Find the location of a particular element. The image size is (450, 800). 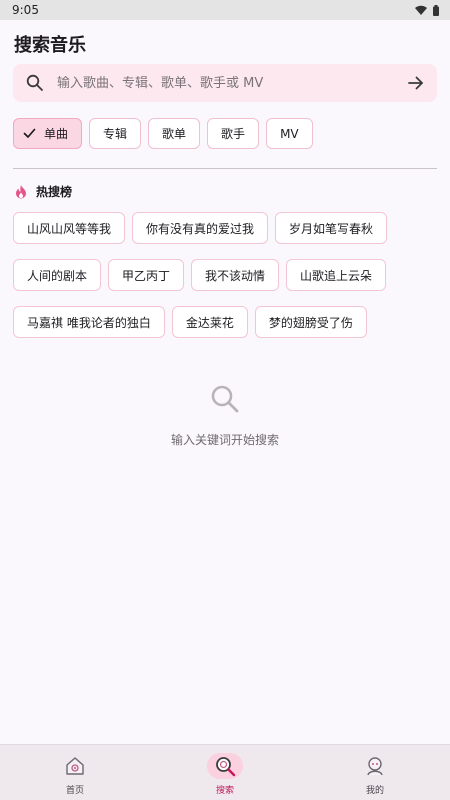

hot-search-tag: 你有没有真的爱过我 is located at coordinates (200, 228).